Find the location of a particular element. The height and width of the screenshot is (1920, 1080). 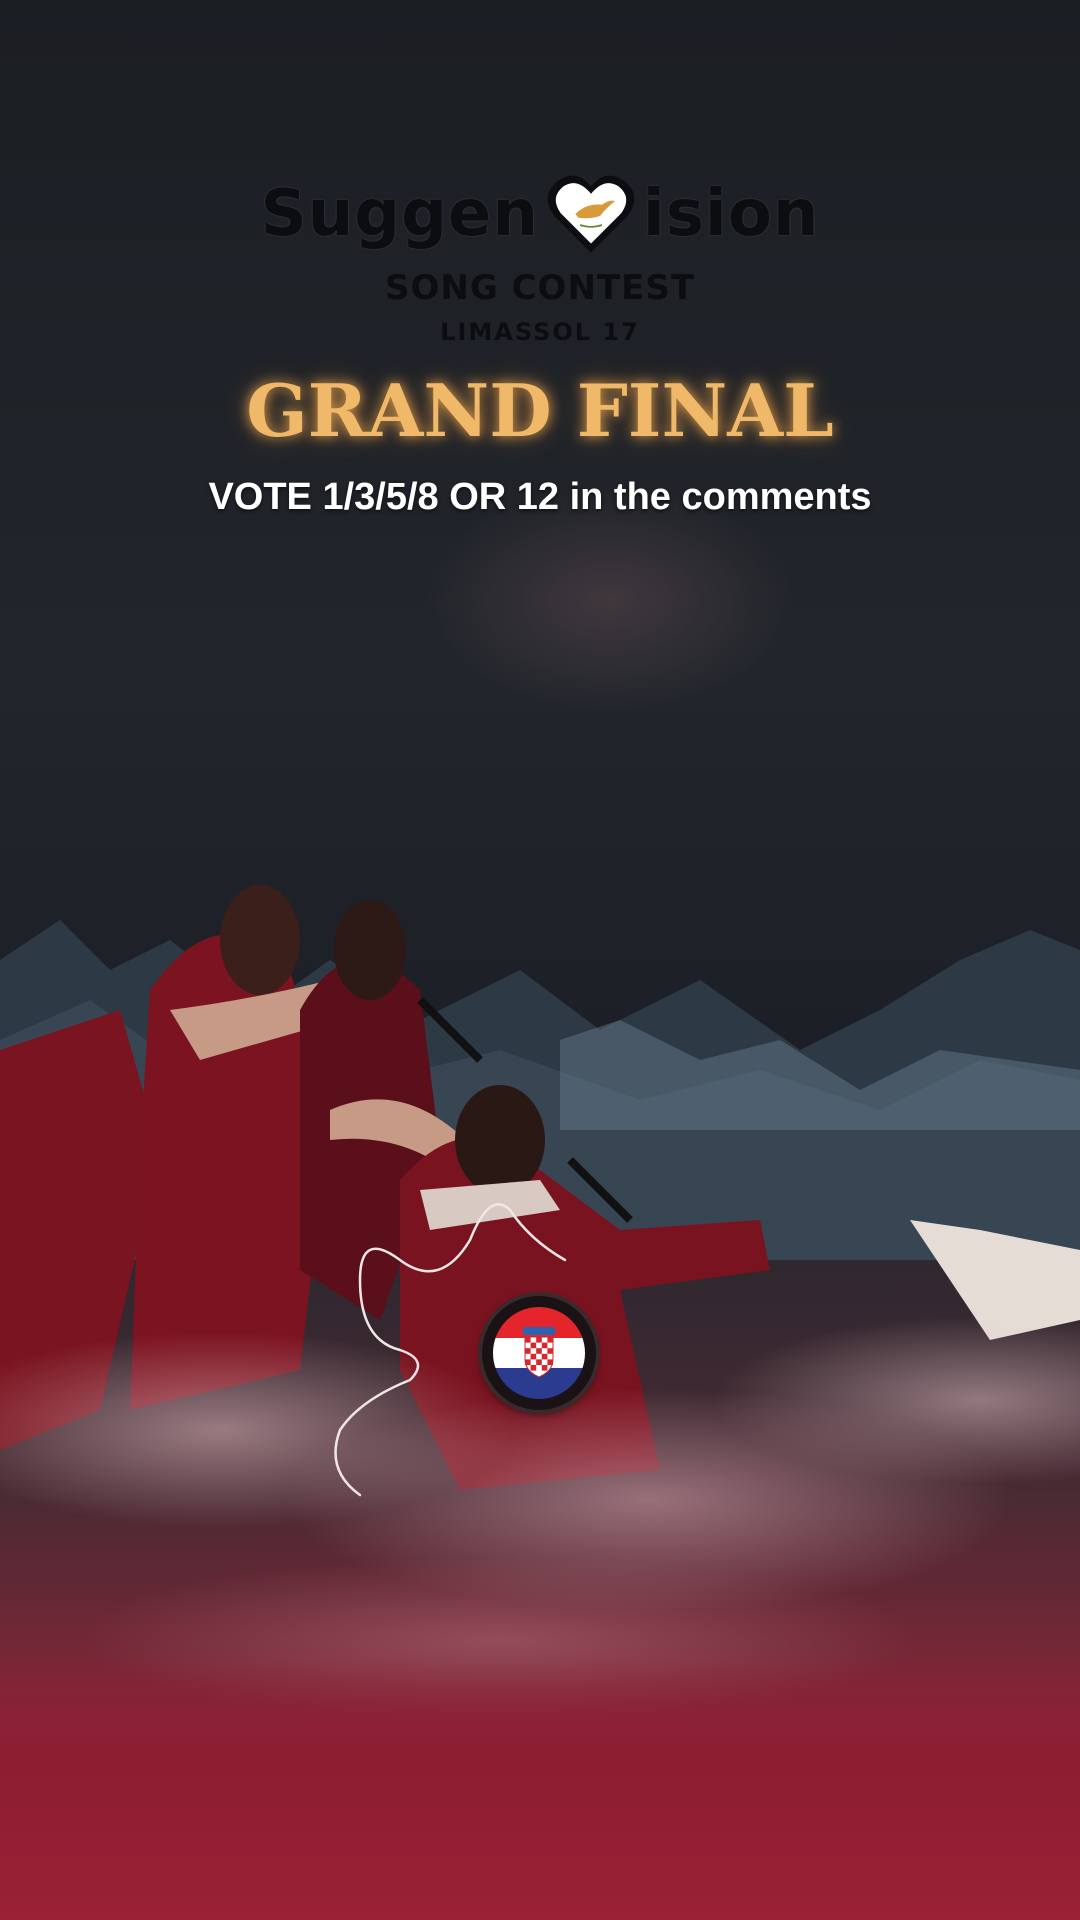

logo: Suggen ision is located at coordinates (540, 214).